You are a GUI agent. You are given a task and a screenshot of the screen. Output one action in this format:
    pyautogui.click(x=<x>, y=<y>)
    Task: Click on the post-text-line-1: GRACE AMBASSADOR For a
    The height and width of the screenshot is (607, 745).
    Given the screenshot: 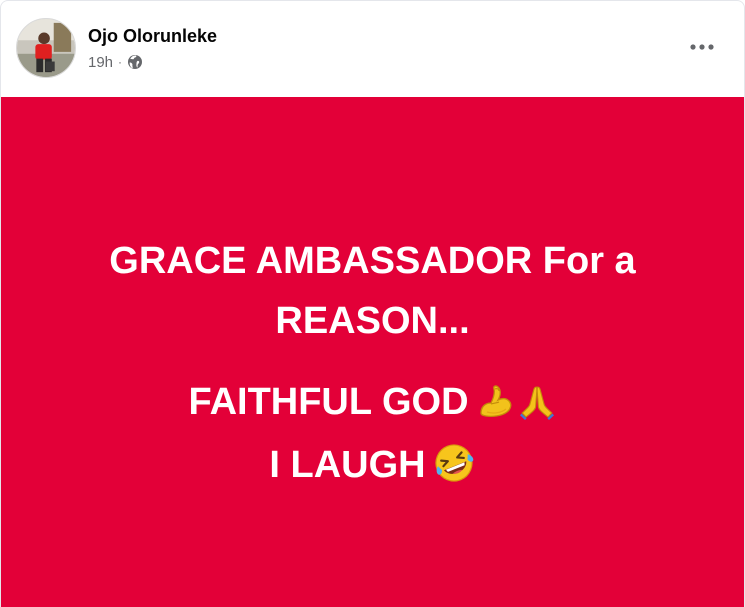 What is the action you would take?
    pyautogui.click(x=372, y=261)
    